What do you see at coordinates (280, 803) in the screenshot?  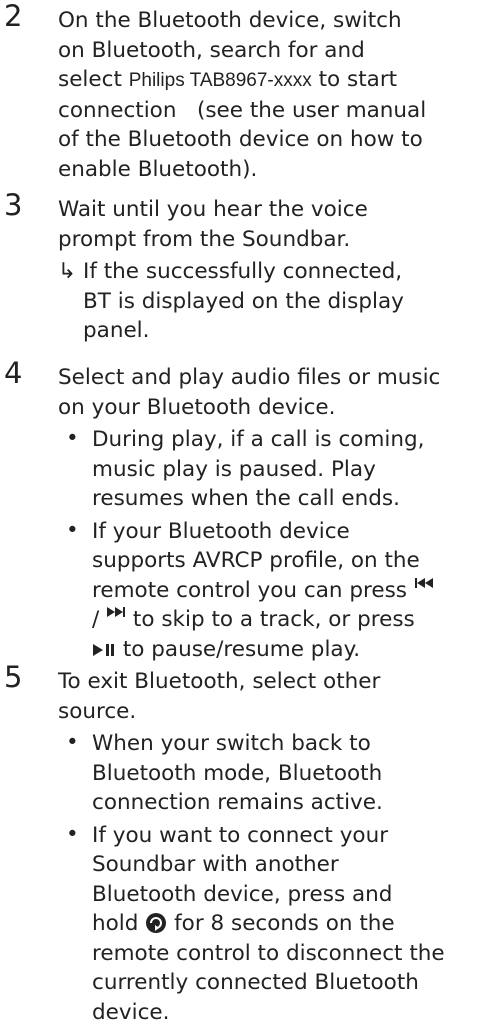 I see `line: connection remains active.` at bounding box center [280, 803].